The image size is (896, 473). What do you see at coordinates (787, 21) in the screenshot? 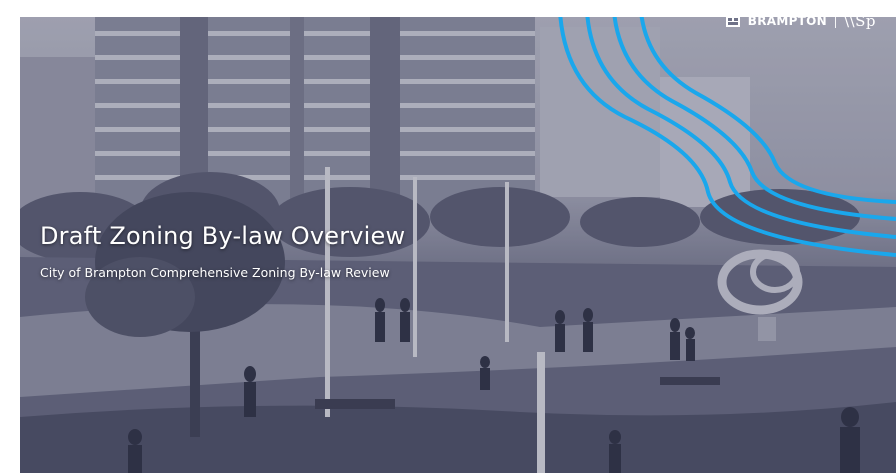
I see `brampton-logo-text: BRAMPTON` at bounding box center [787, 21].